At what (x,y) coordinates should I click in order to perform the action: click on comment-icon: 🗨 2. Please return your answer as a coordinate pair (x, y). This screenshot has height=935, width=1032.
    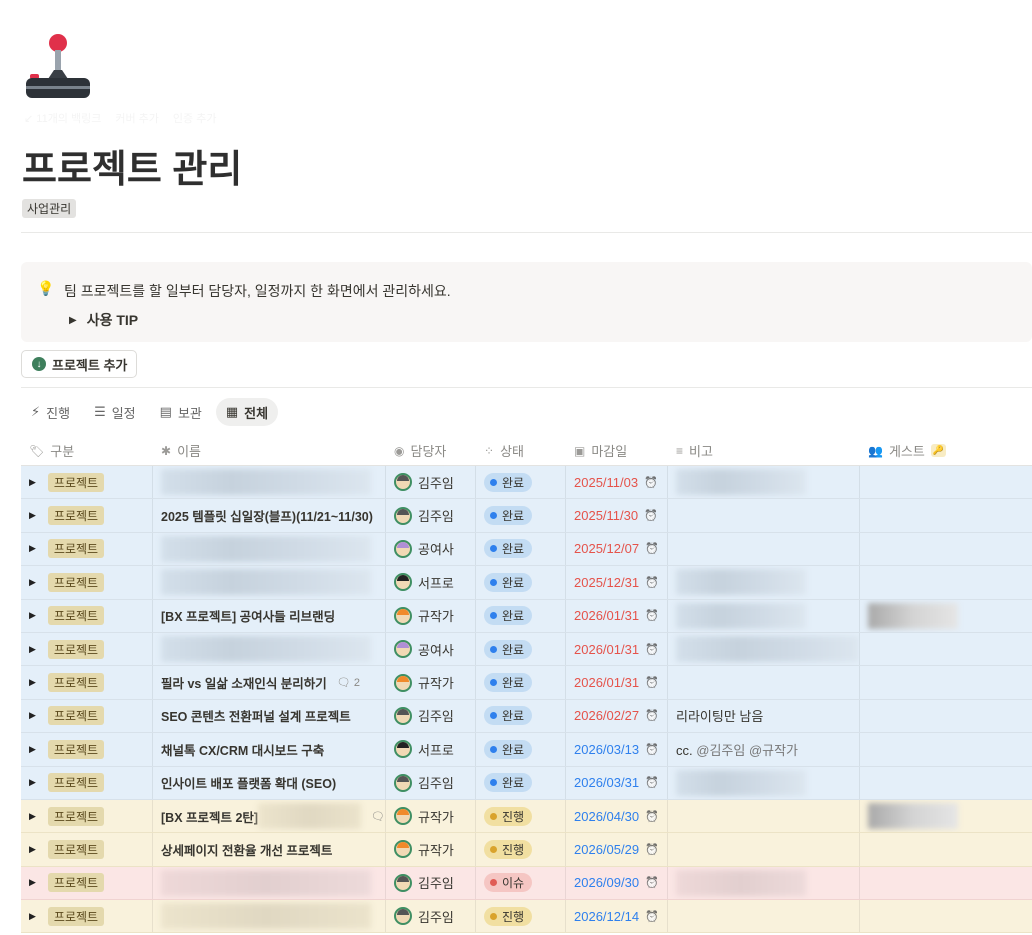
    Looking at the image, I should click on (348, 682).